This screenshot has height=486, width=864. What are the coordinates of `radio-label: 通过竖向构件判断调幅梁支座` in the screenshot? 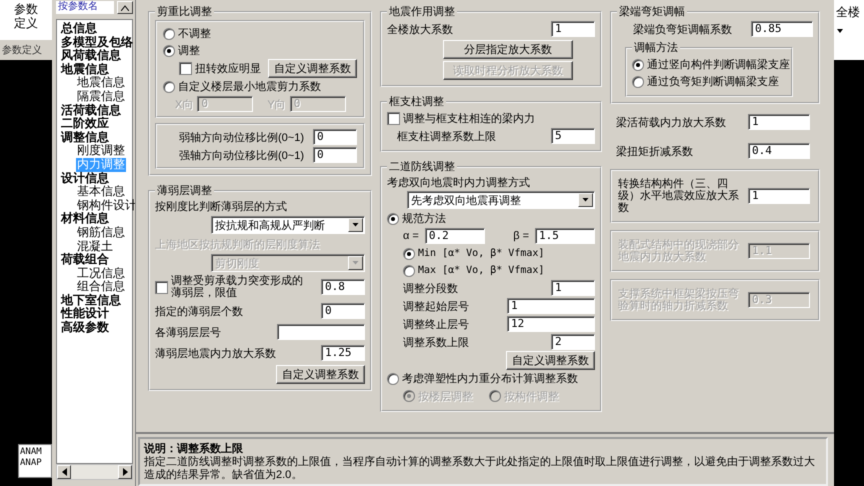 It's located at (718, 65).